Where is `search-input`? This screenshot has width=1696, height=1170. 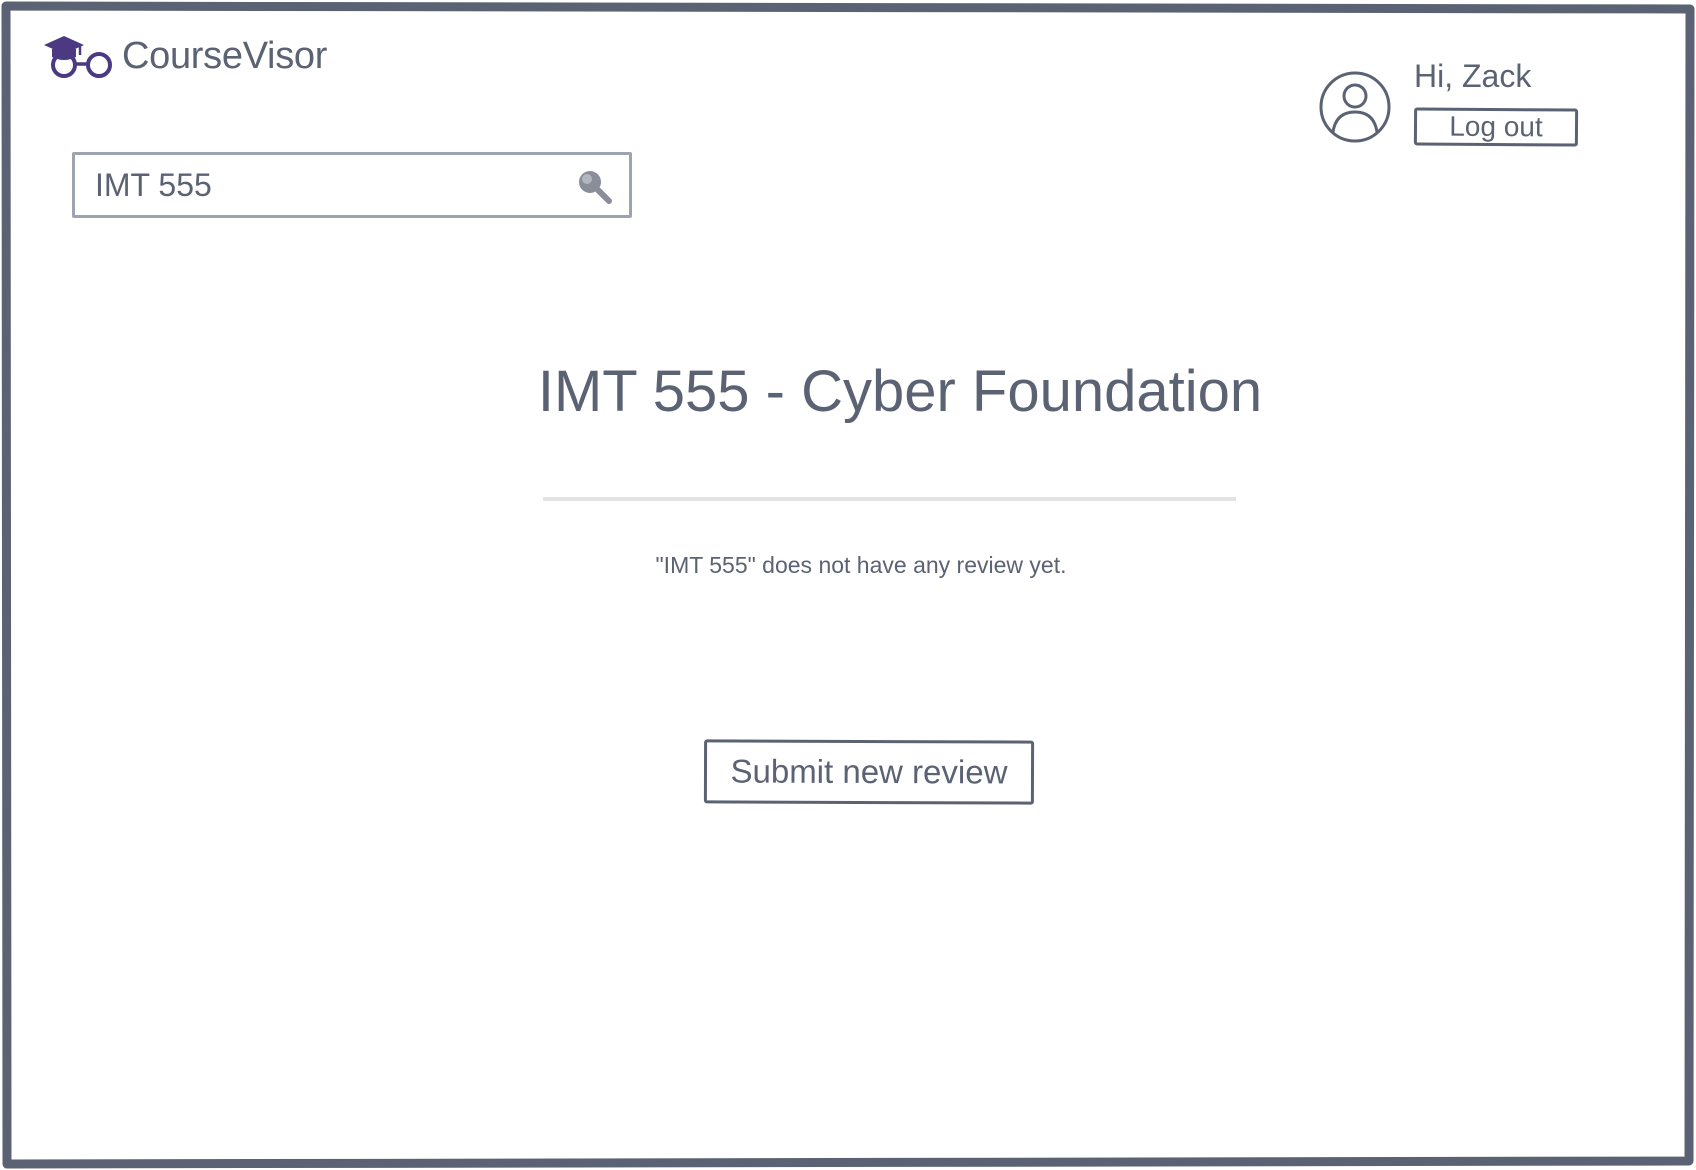
search-input is located at coordinates (320, 185).